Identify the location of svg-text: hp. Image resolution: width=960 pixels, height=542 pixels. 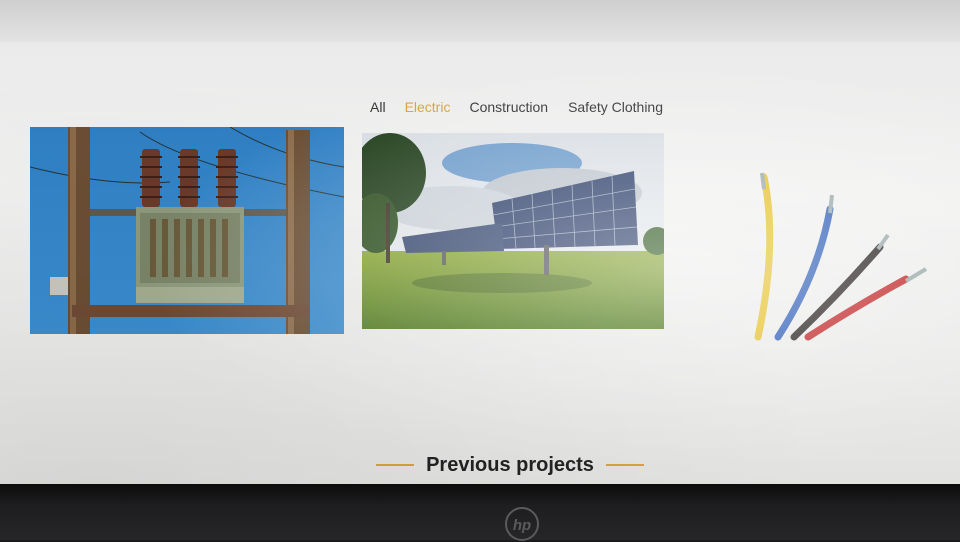
(522, 525).